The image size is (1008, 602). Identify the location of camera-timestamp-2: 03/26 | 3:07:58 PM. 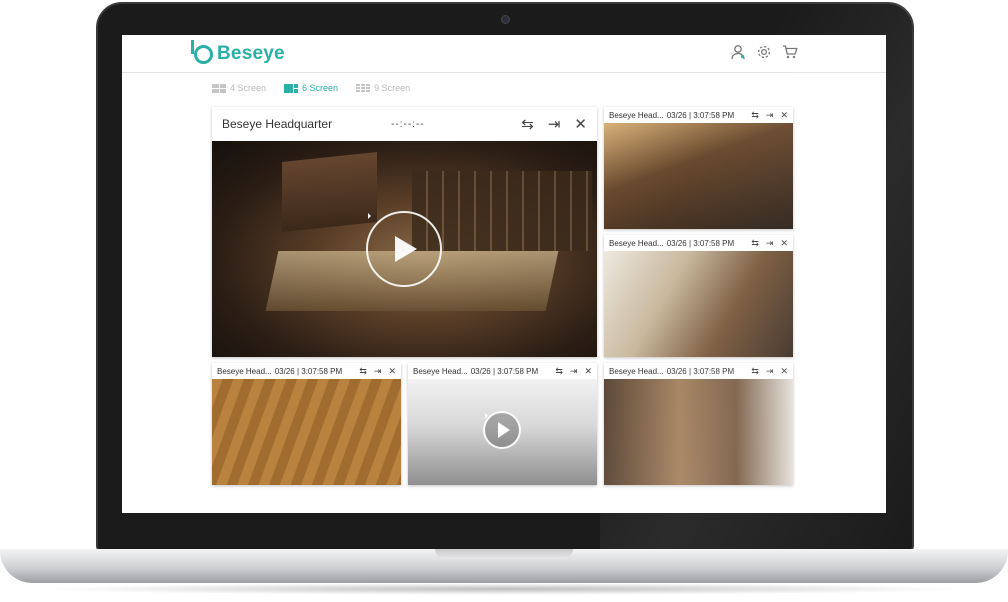
(700, 243).